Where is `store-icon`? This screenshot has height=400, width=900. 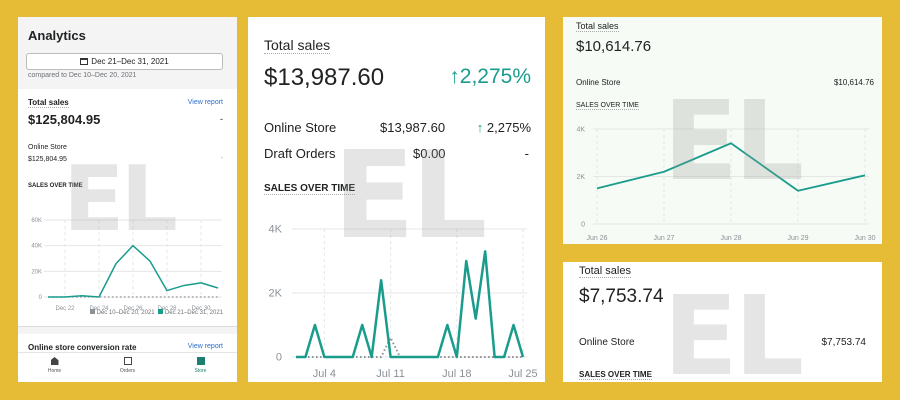 store-icon is located at coordinates (200, 361).